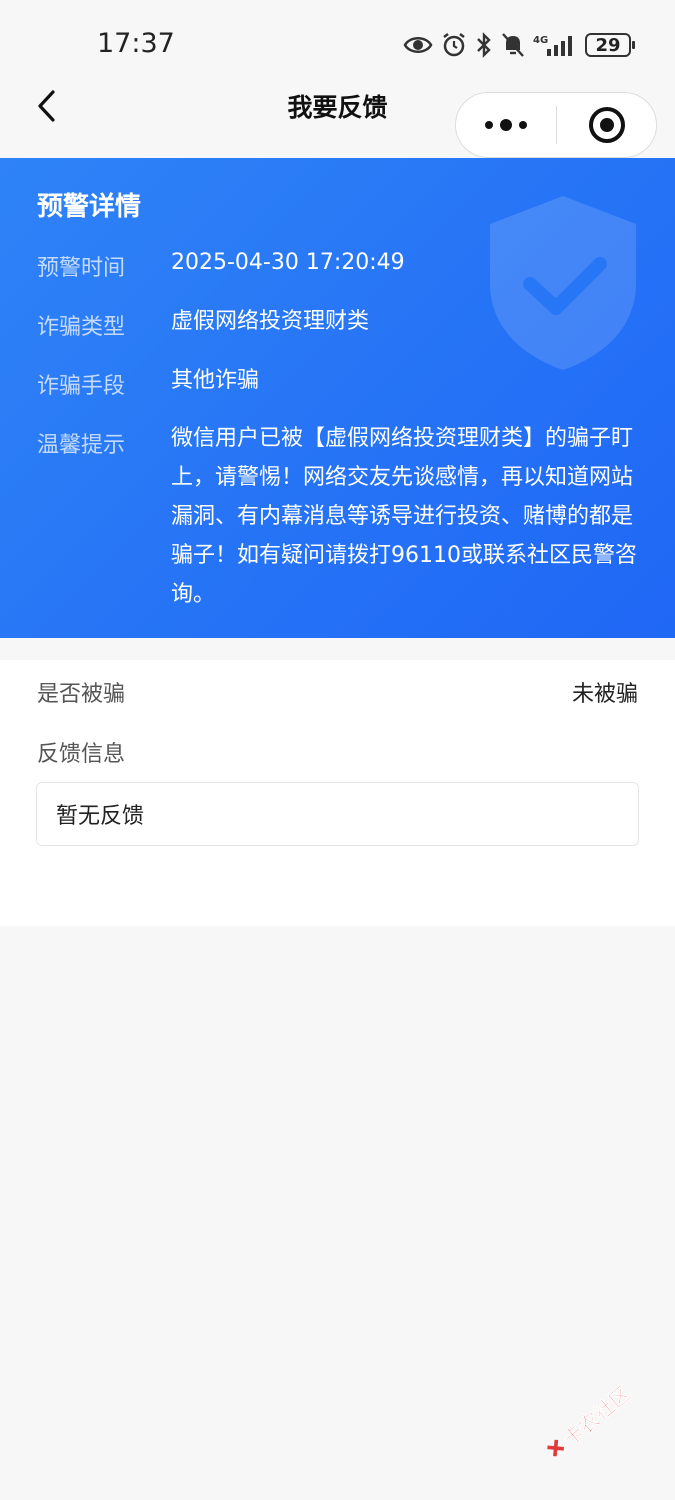 Image resolution: width=675 pixels, height=1500 pixels. I want to click on nav-bar: 我要反馈, so click(337, 119).